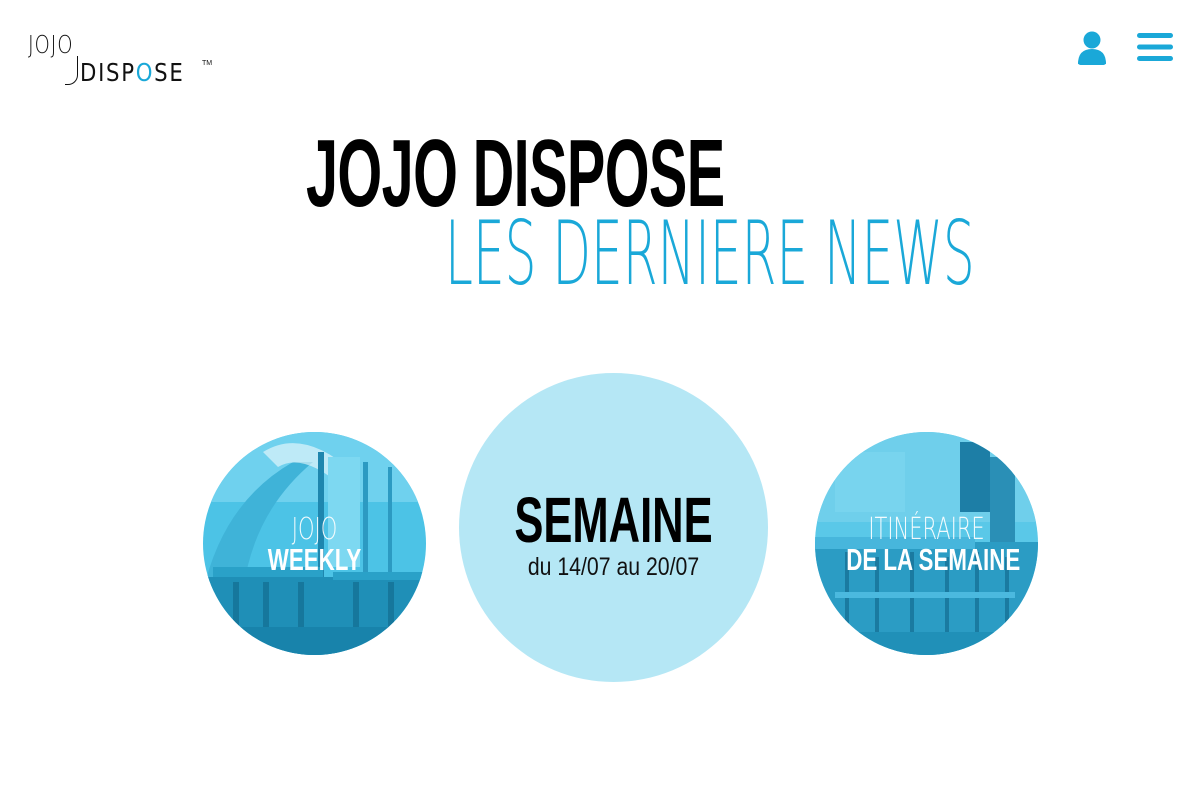 The height and width of the screenshot is (803, 1200). I want to click on logo-pin: O, so click(145, 72).